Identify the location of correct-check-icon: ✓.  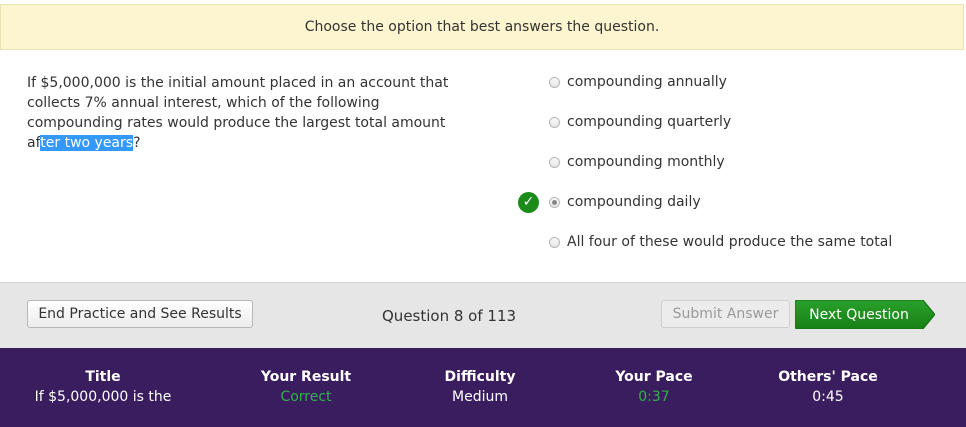
(528, 202).